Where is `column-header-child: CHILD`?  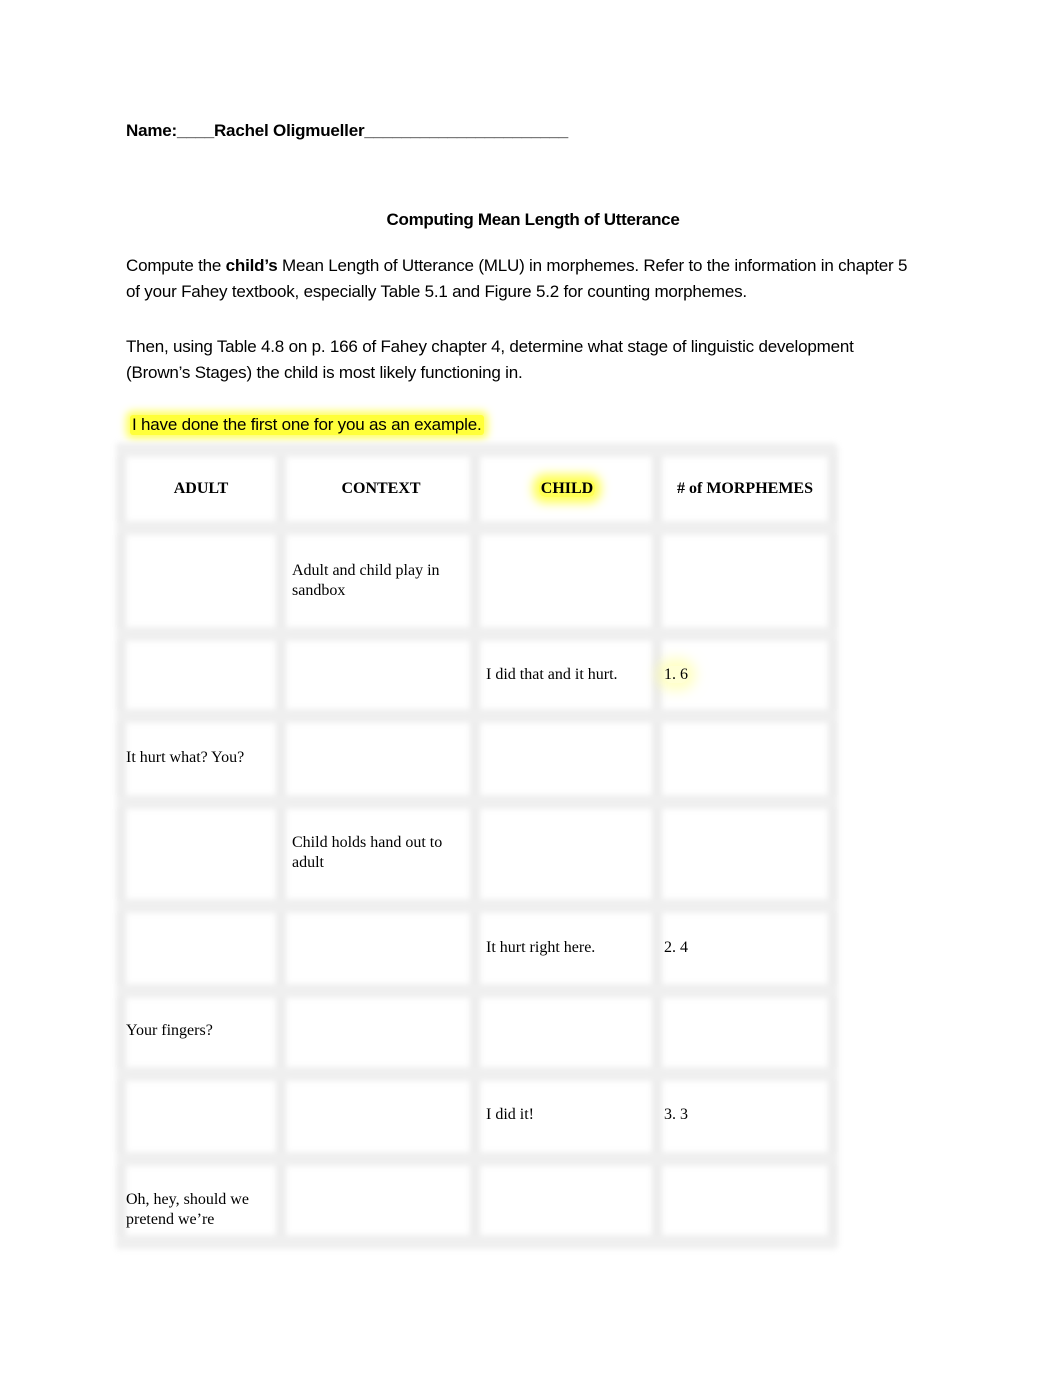
column-header-child: CHILD is located at coordinates (567, 489).